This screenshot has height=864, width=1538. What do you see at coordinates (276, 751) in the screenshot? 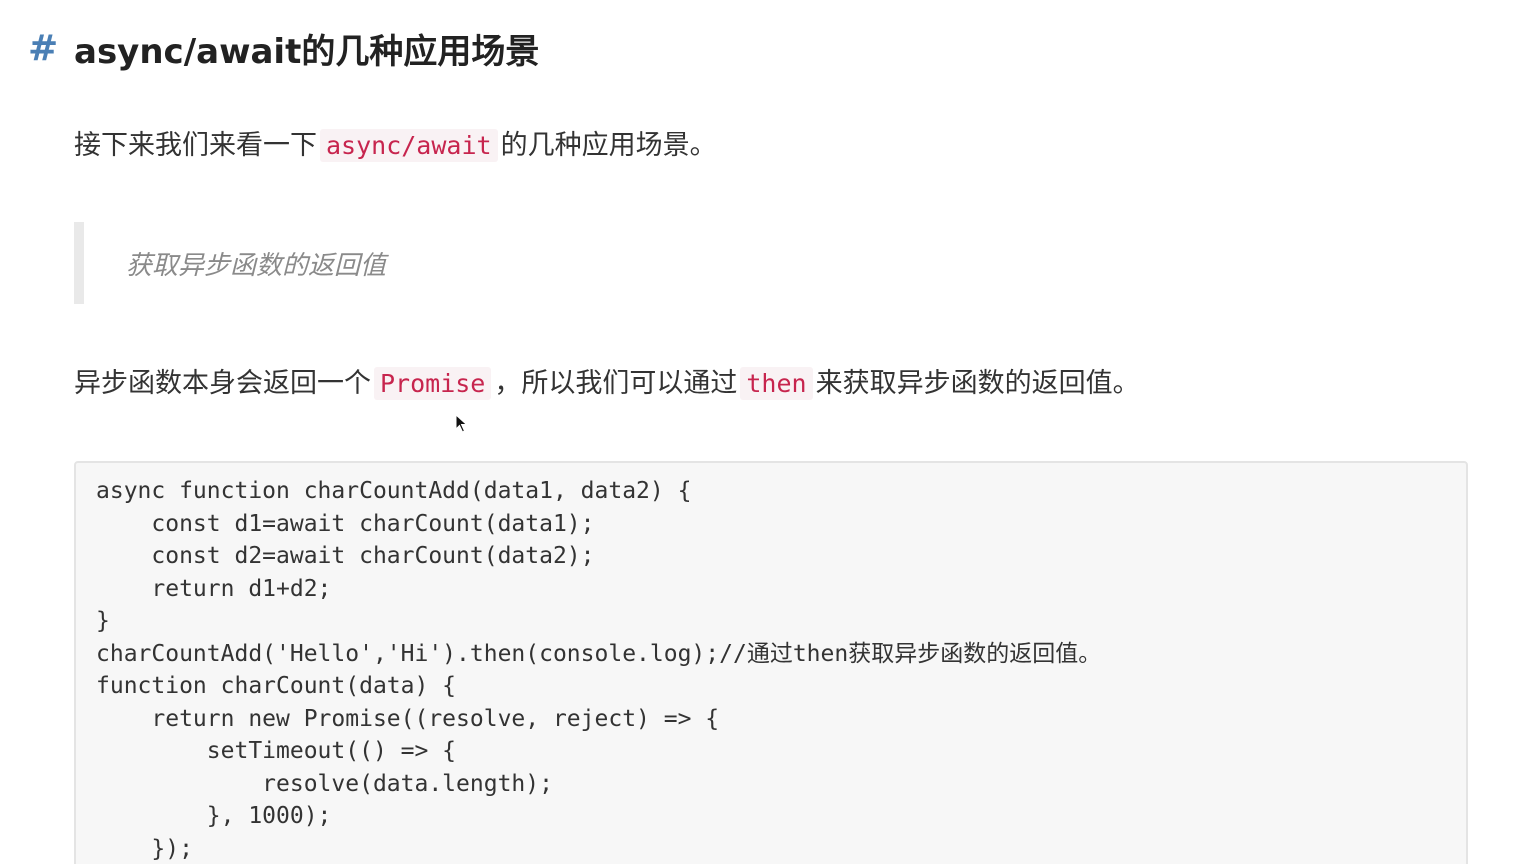
I see `code-line: setTimeout(() => {` at bounding box center [276, 751].